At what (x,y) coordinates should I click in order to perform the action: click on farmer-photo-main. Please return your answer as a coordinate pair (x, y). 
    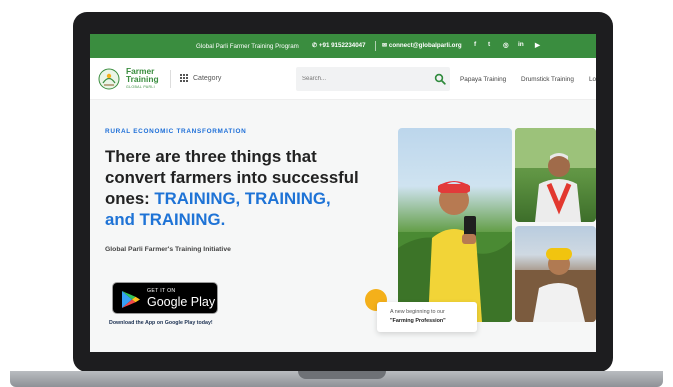
    Looking at the image, I should click on (455, 225).